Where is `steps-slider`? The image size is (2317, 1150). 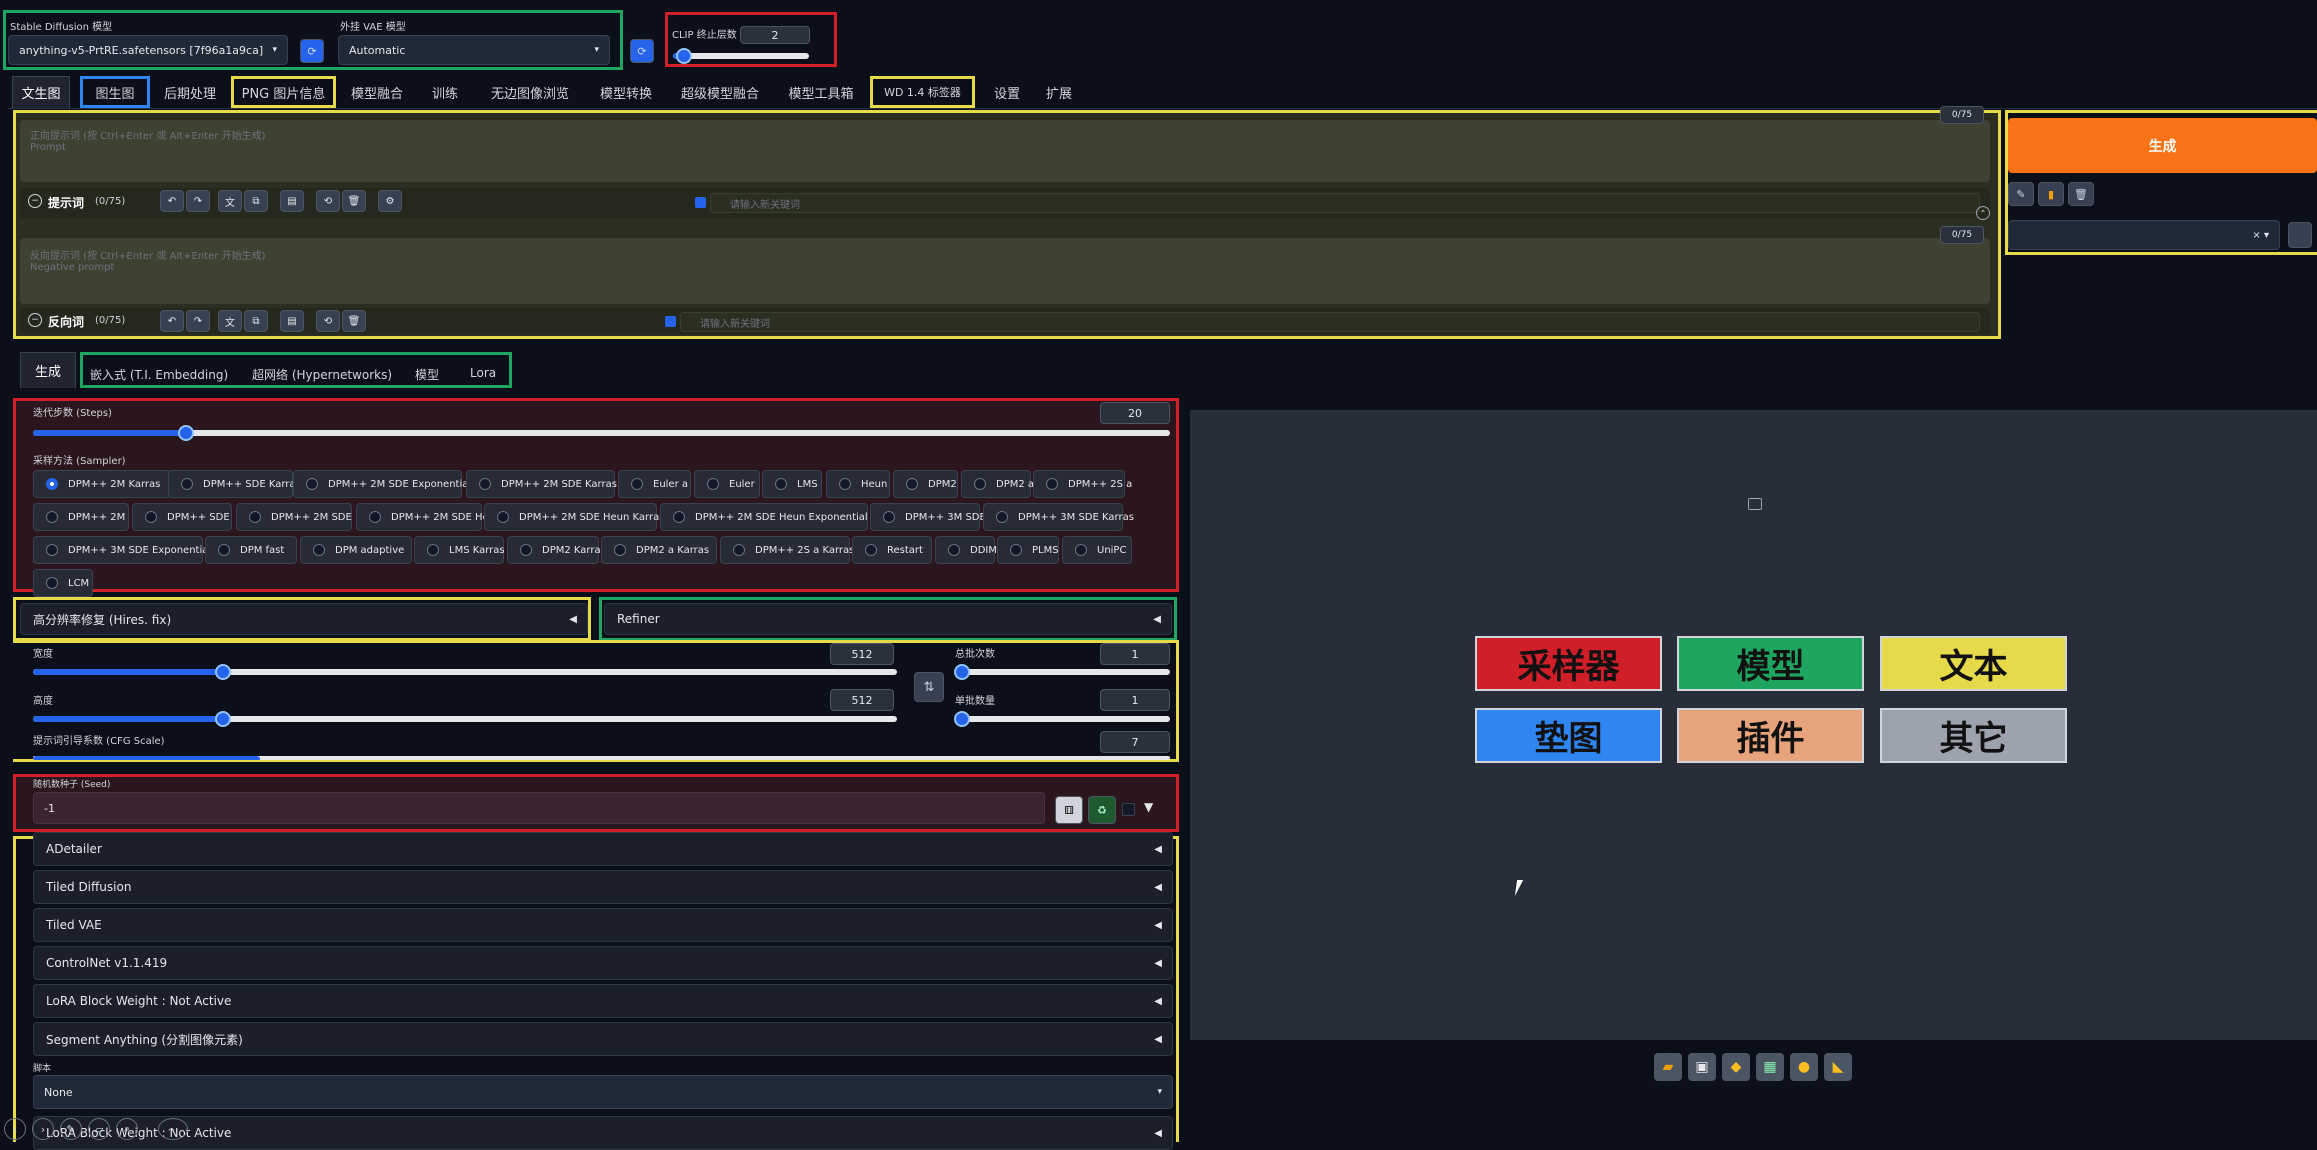
steps-slider is located at coordinates (601, 433).